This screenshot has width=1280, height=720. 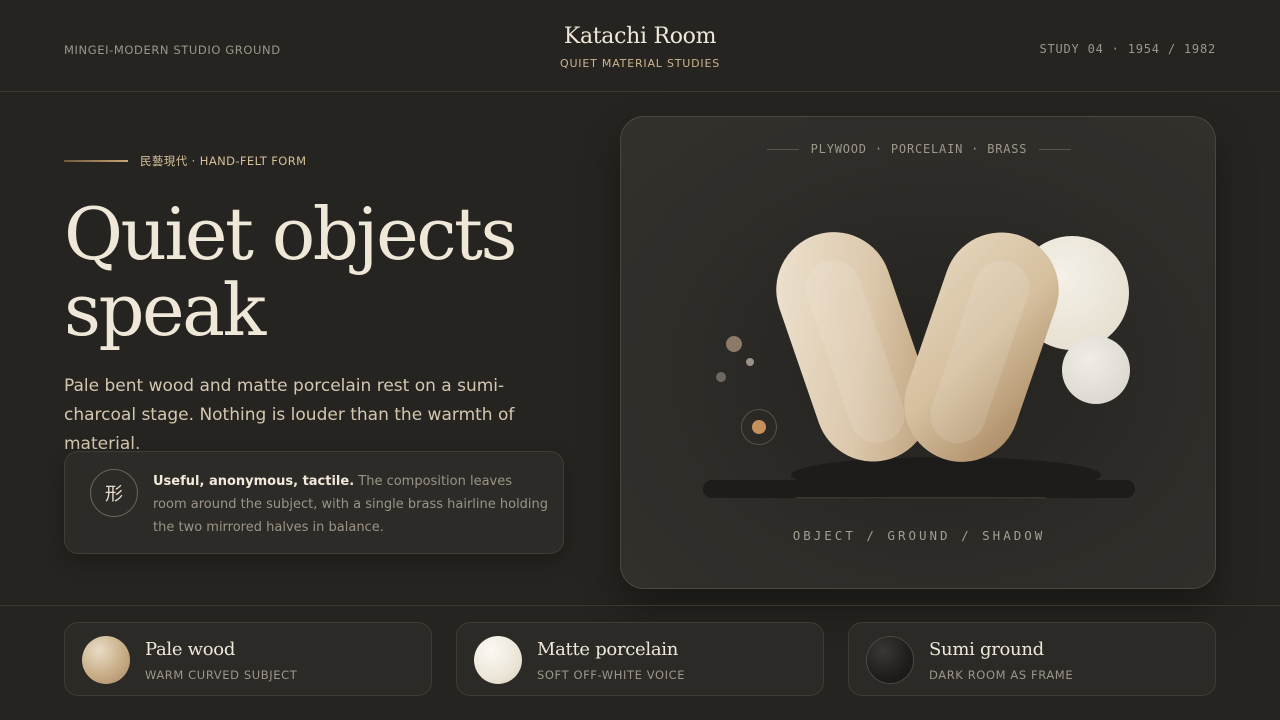 What do you see at coordinates (640, 63) in the screenshot?
I see `brand-subtitle: QUIET MATERIAL STUDIES` at bounding box center [640, 63].